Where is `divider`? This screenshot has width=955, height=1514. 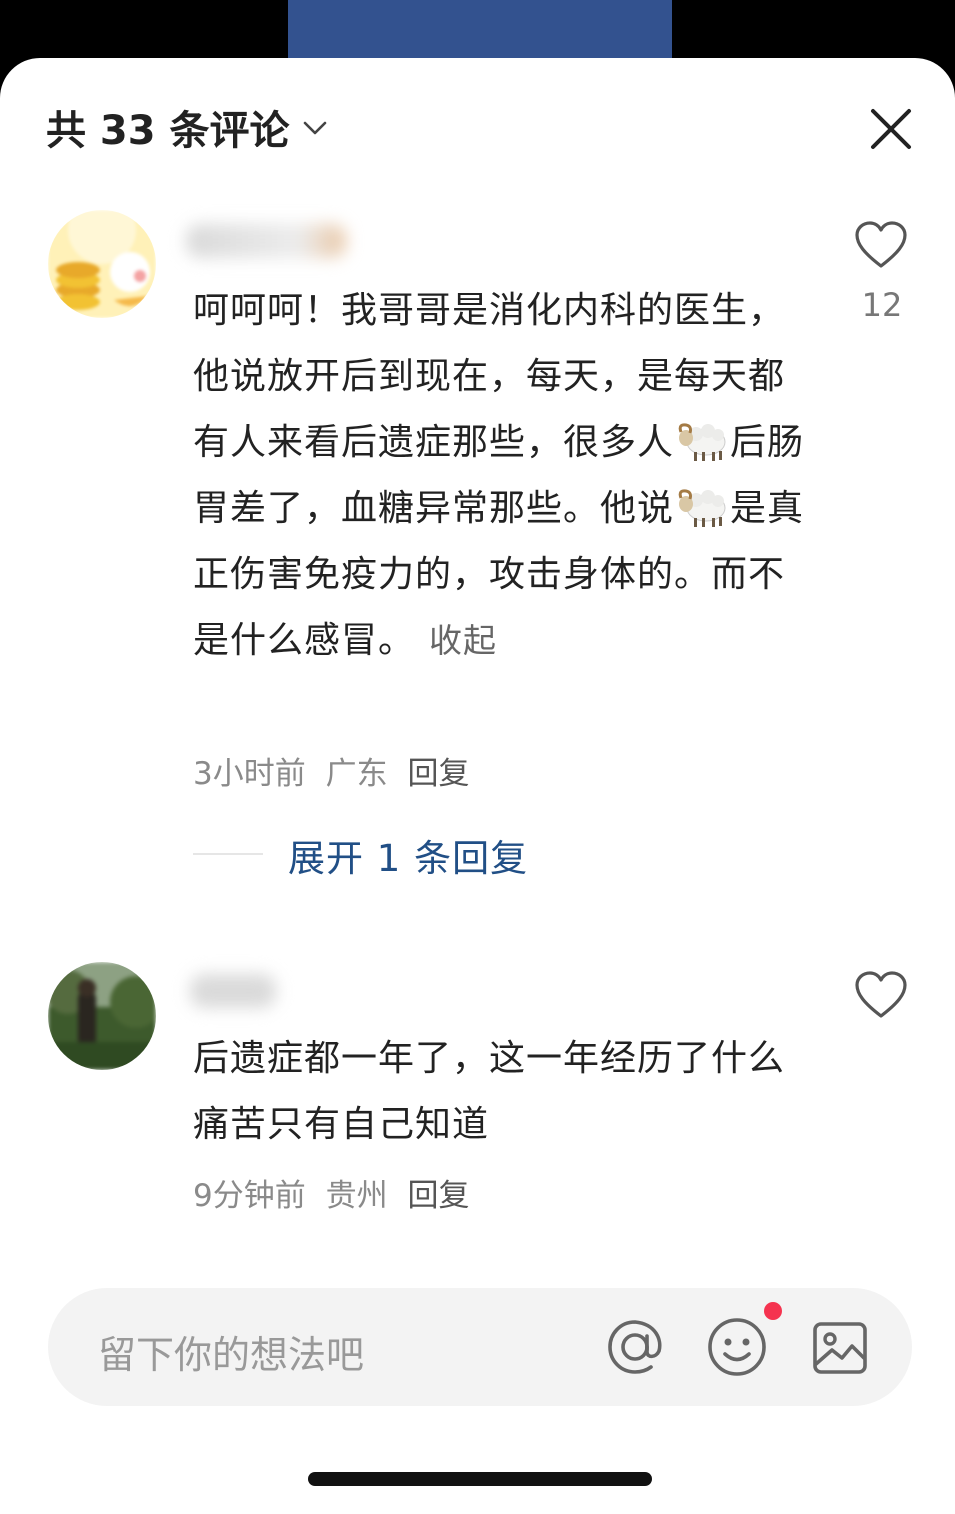
divider is located at coordinates (228, 854).